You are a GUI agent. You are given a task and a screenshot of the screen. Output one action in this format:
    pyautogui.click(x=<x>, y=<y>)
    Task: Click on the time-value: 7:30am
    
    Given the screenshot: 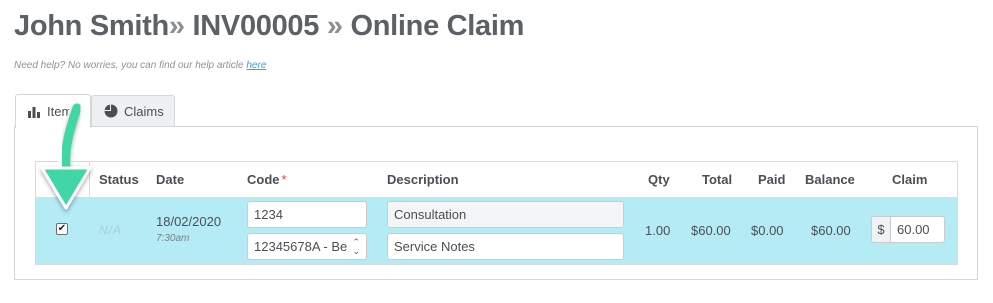 What is the action you would take?
    pyautogui.click(x=173, y=238)
    